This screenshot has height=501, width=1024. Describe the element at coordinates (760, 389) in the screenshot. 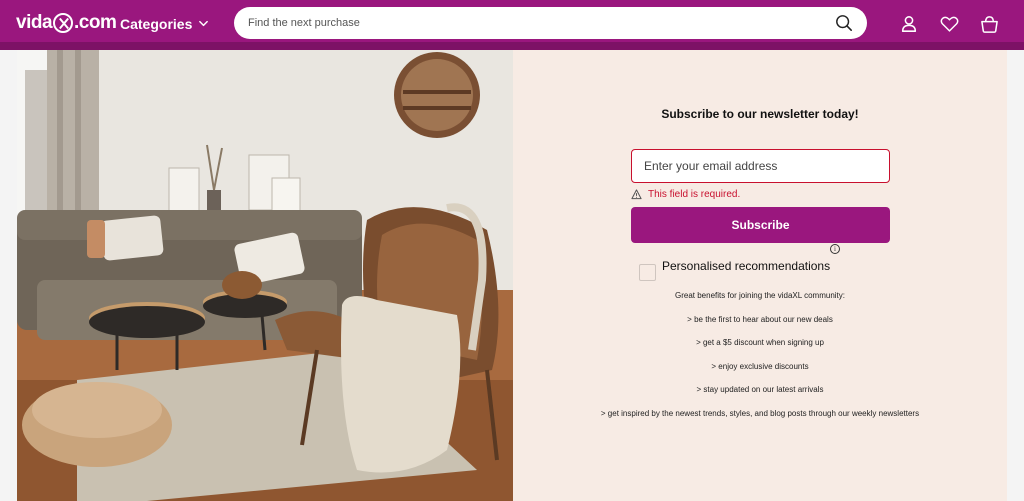

I see `benefit-item: > stay updated on our latest arrivals` at that location.